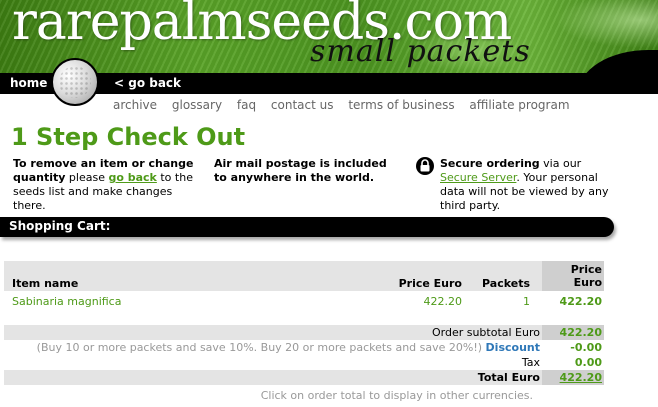 Image resolution: width=658 pixels, height=407 pixels. I want to click on secure-ordering-mid: via our, so click(560, 163).